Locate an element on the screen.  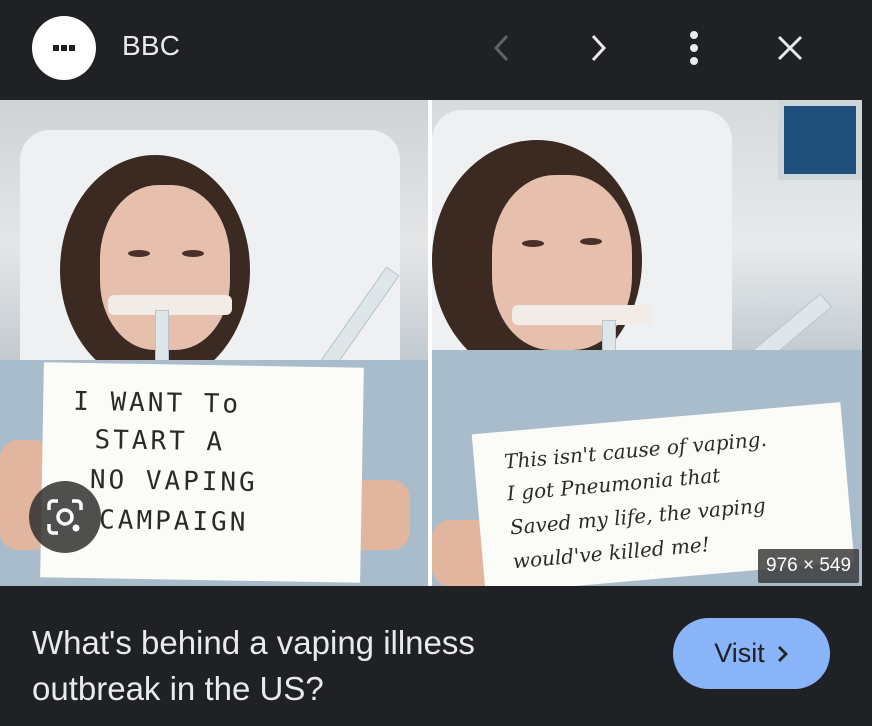
more-options-button is located at coordinates (694, 48).